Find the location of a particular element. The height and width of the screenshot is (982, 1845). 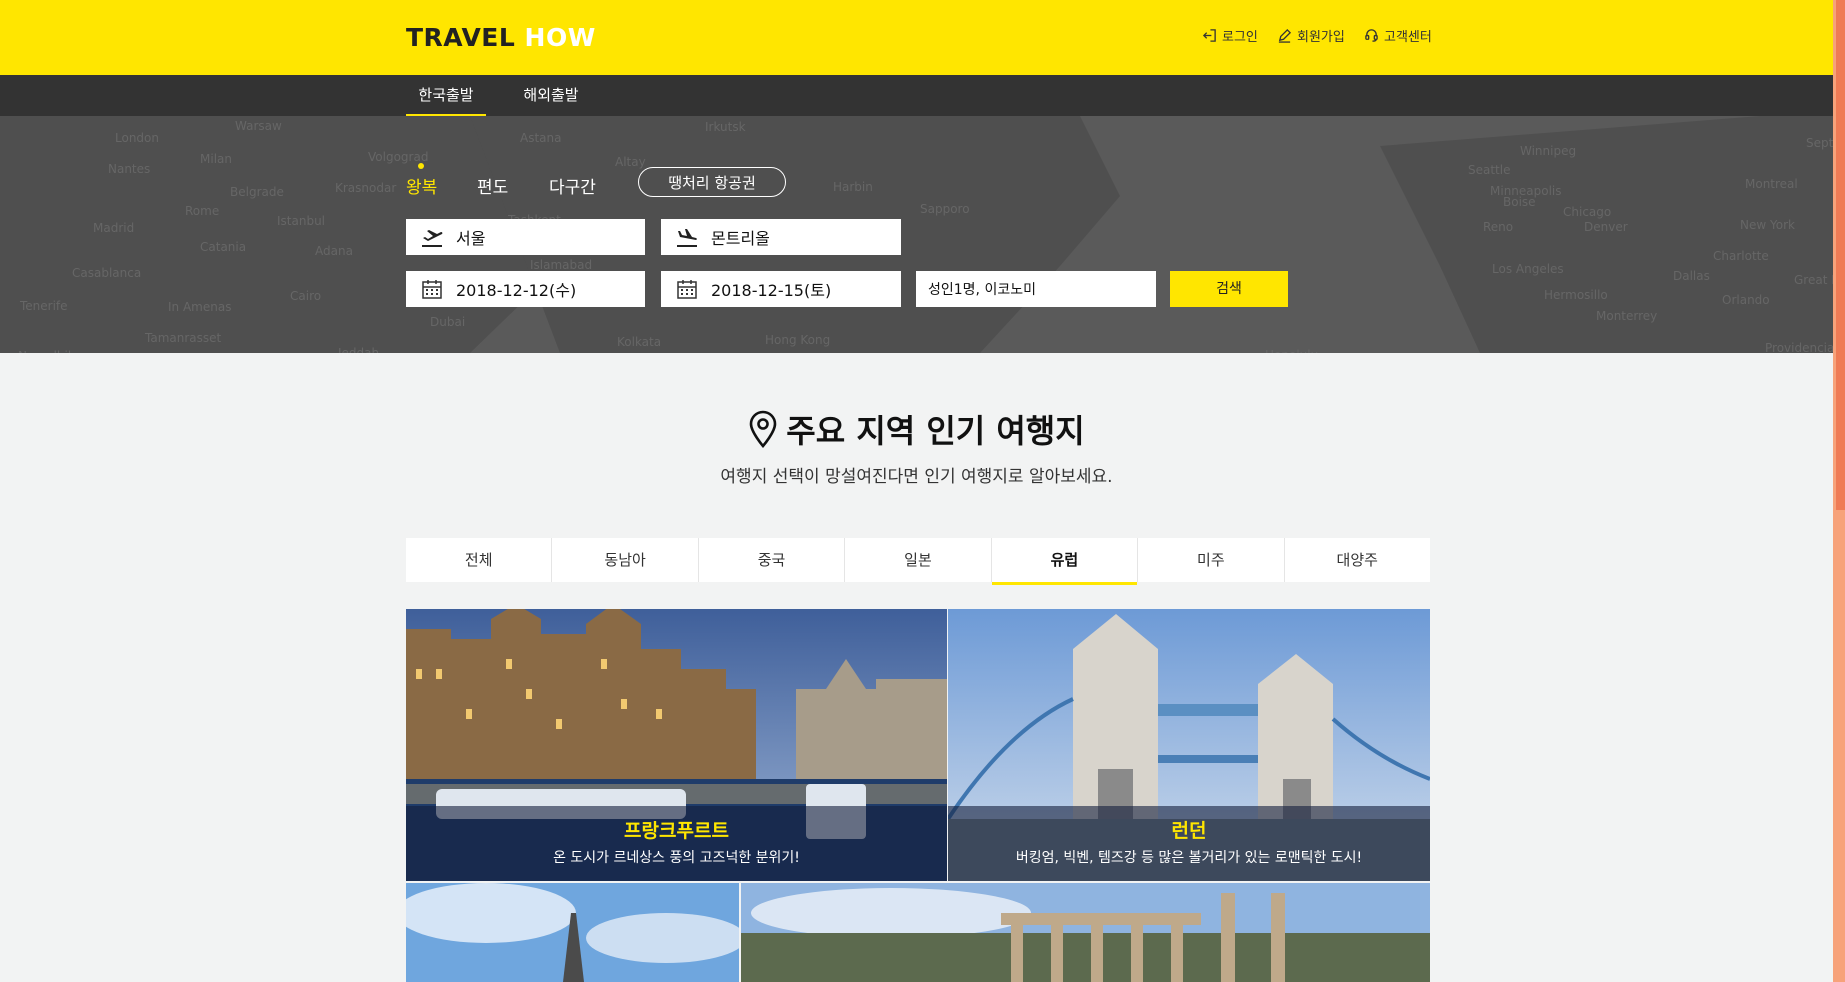

scrollbar is located at coordinates (1839, 491).